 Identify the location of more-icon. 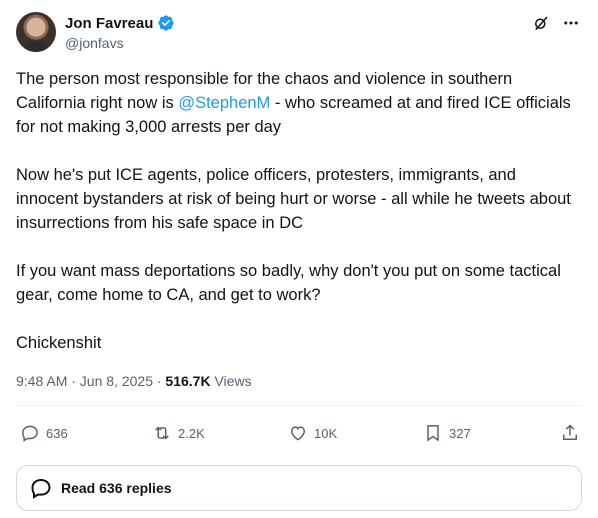
(571, 23).